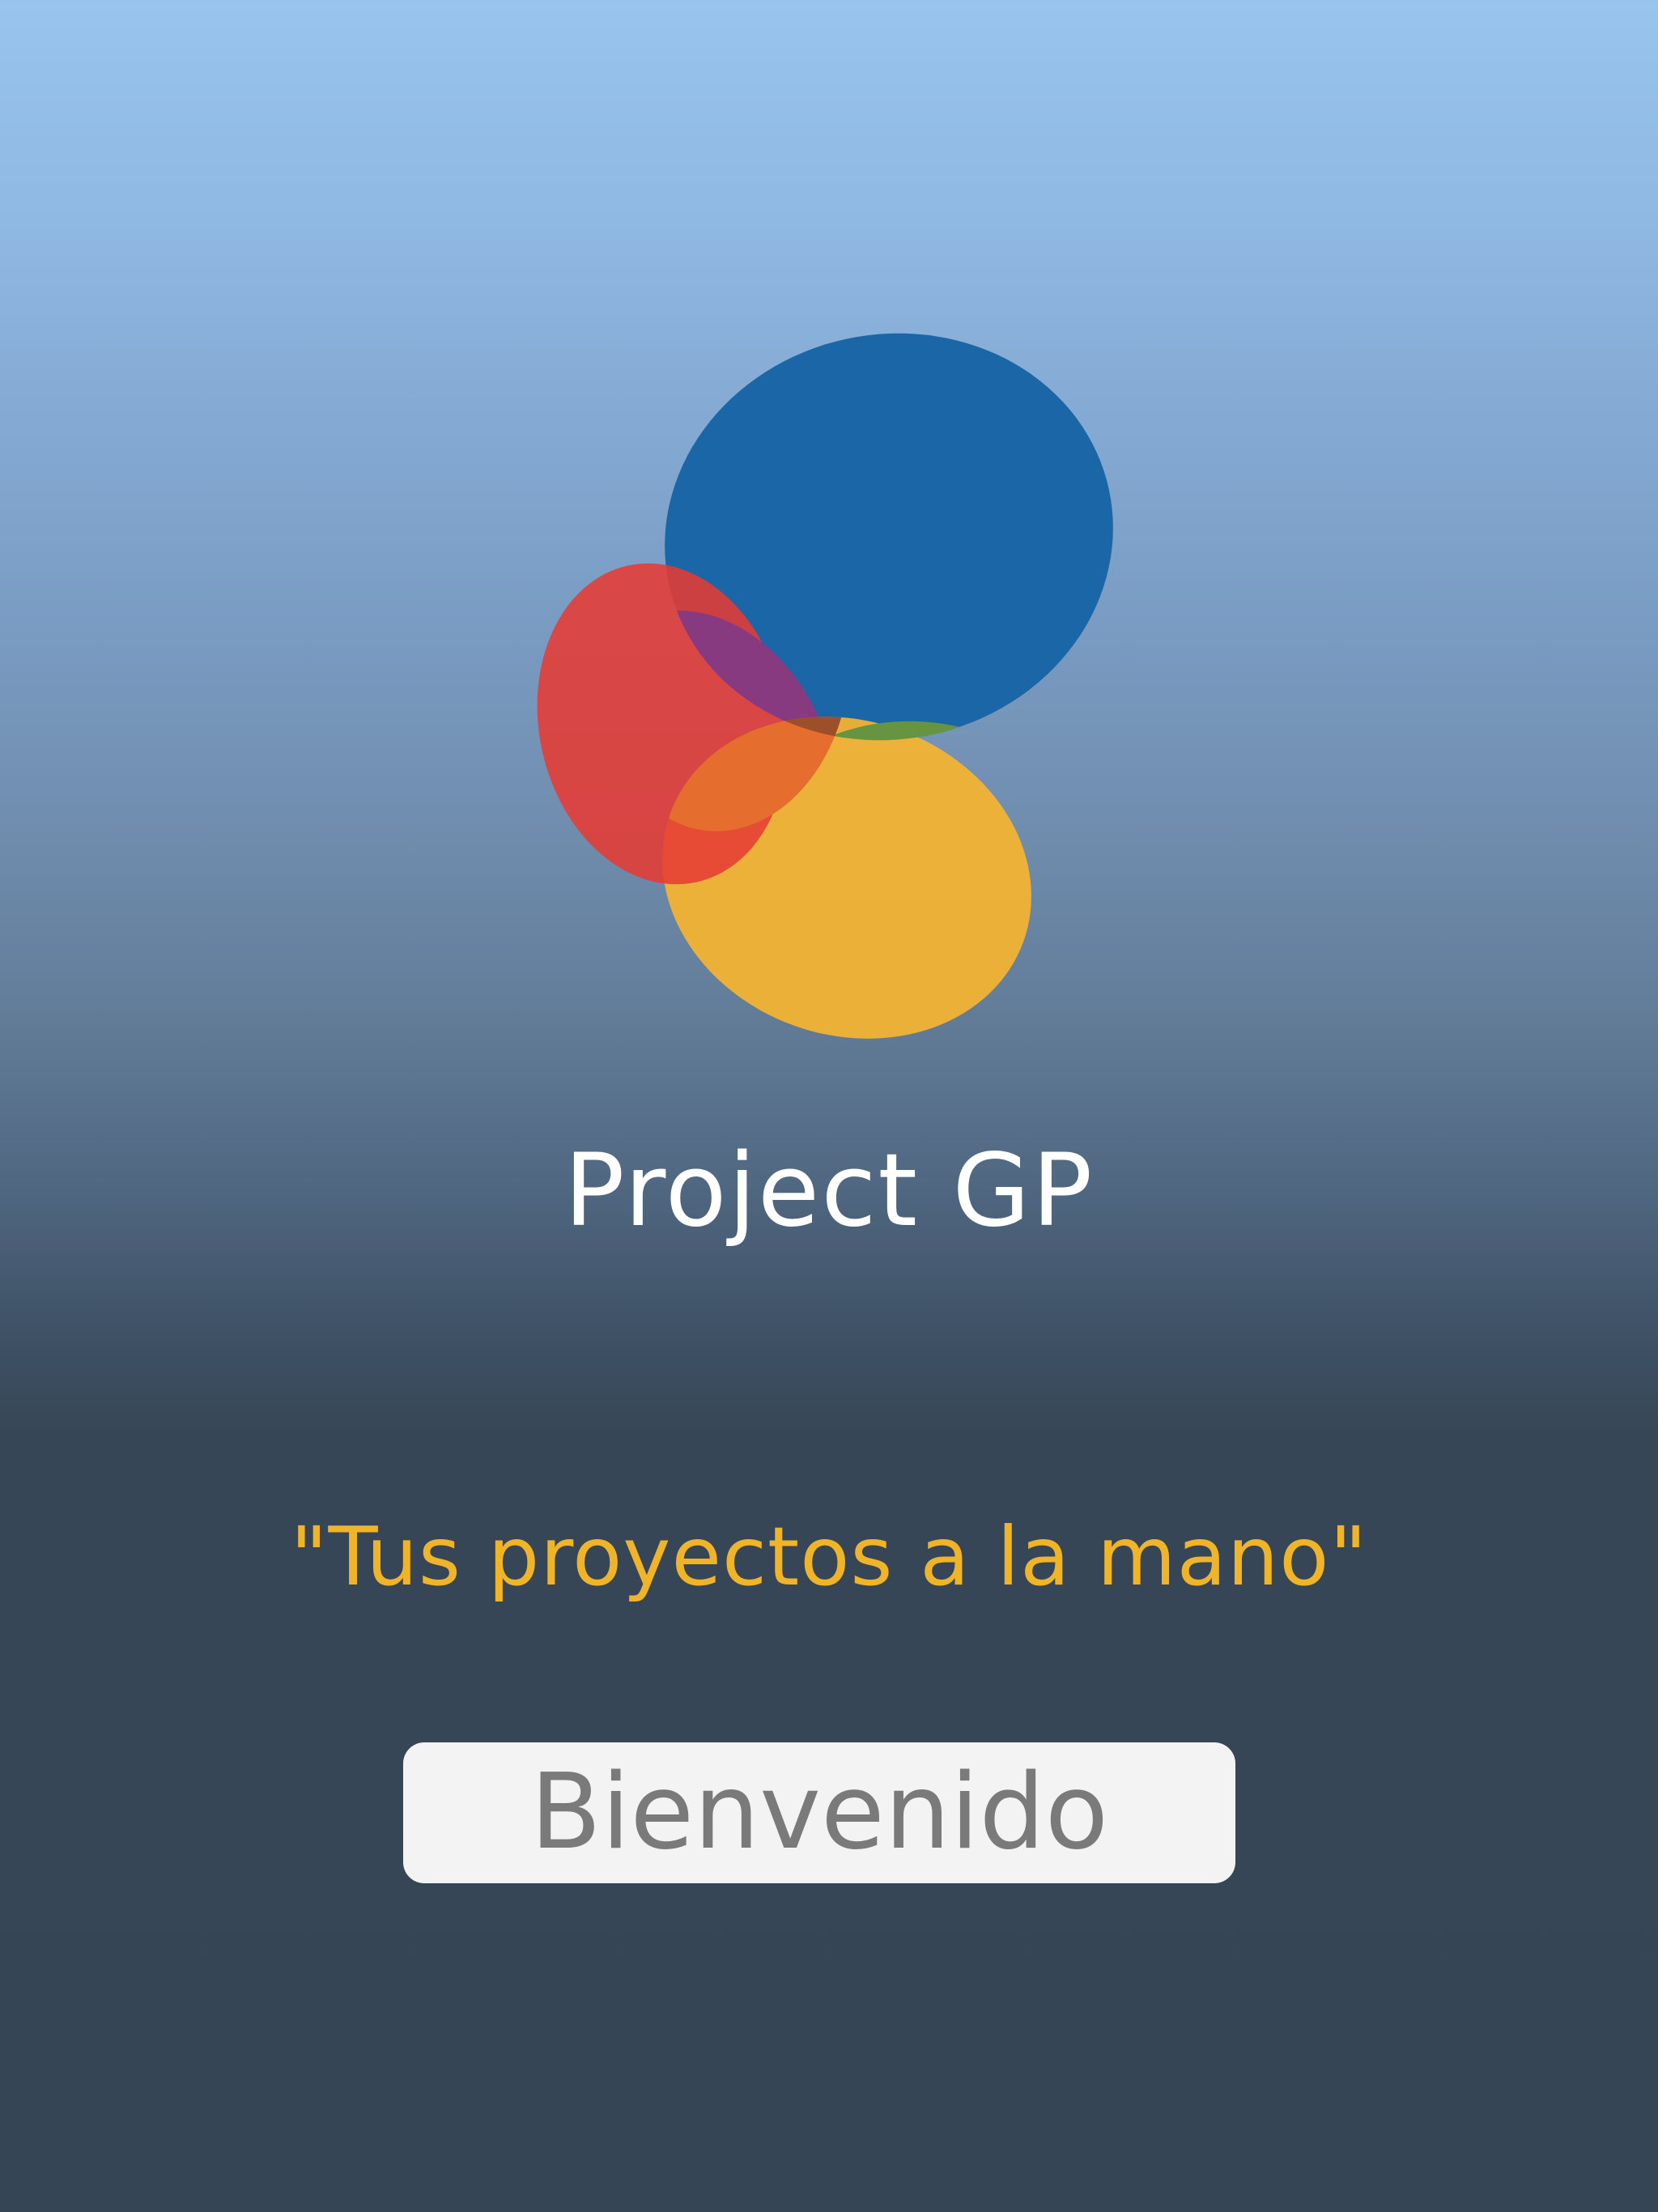 The width and height of the screenshot is (1658, 2212). I want to click on app-name: Project GP, so click(829, 1191).